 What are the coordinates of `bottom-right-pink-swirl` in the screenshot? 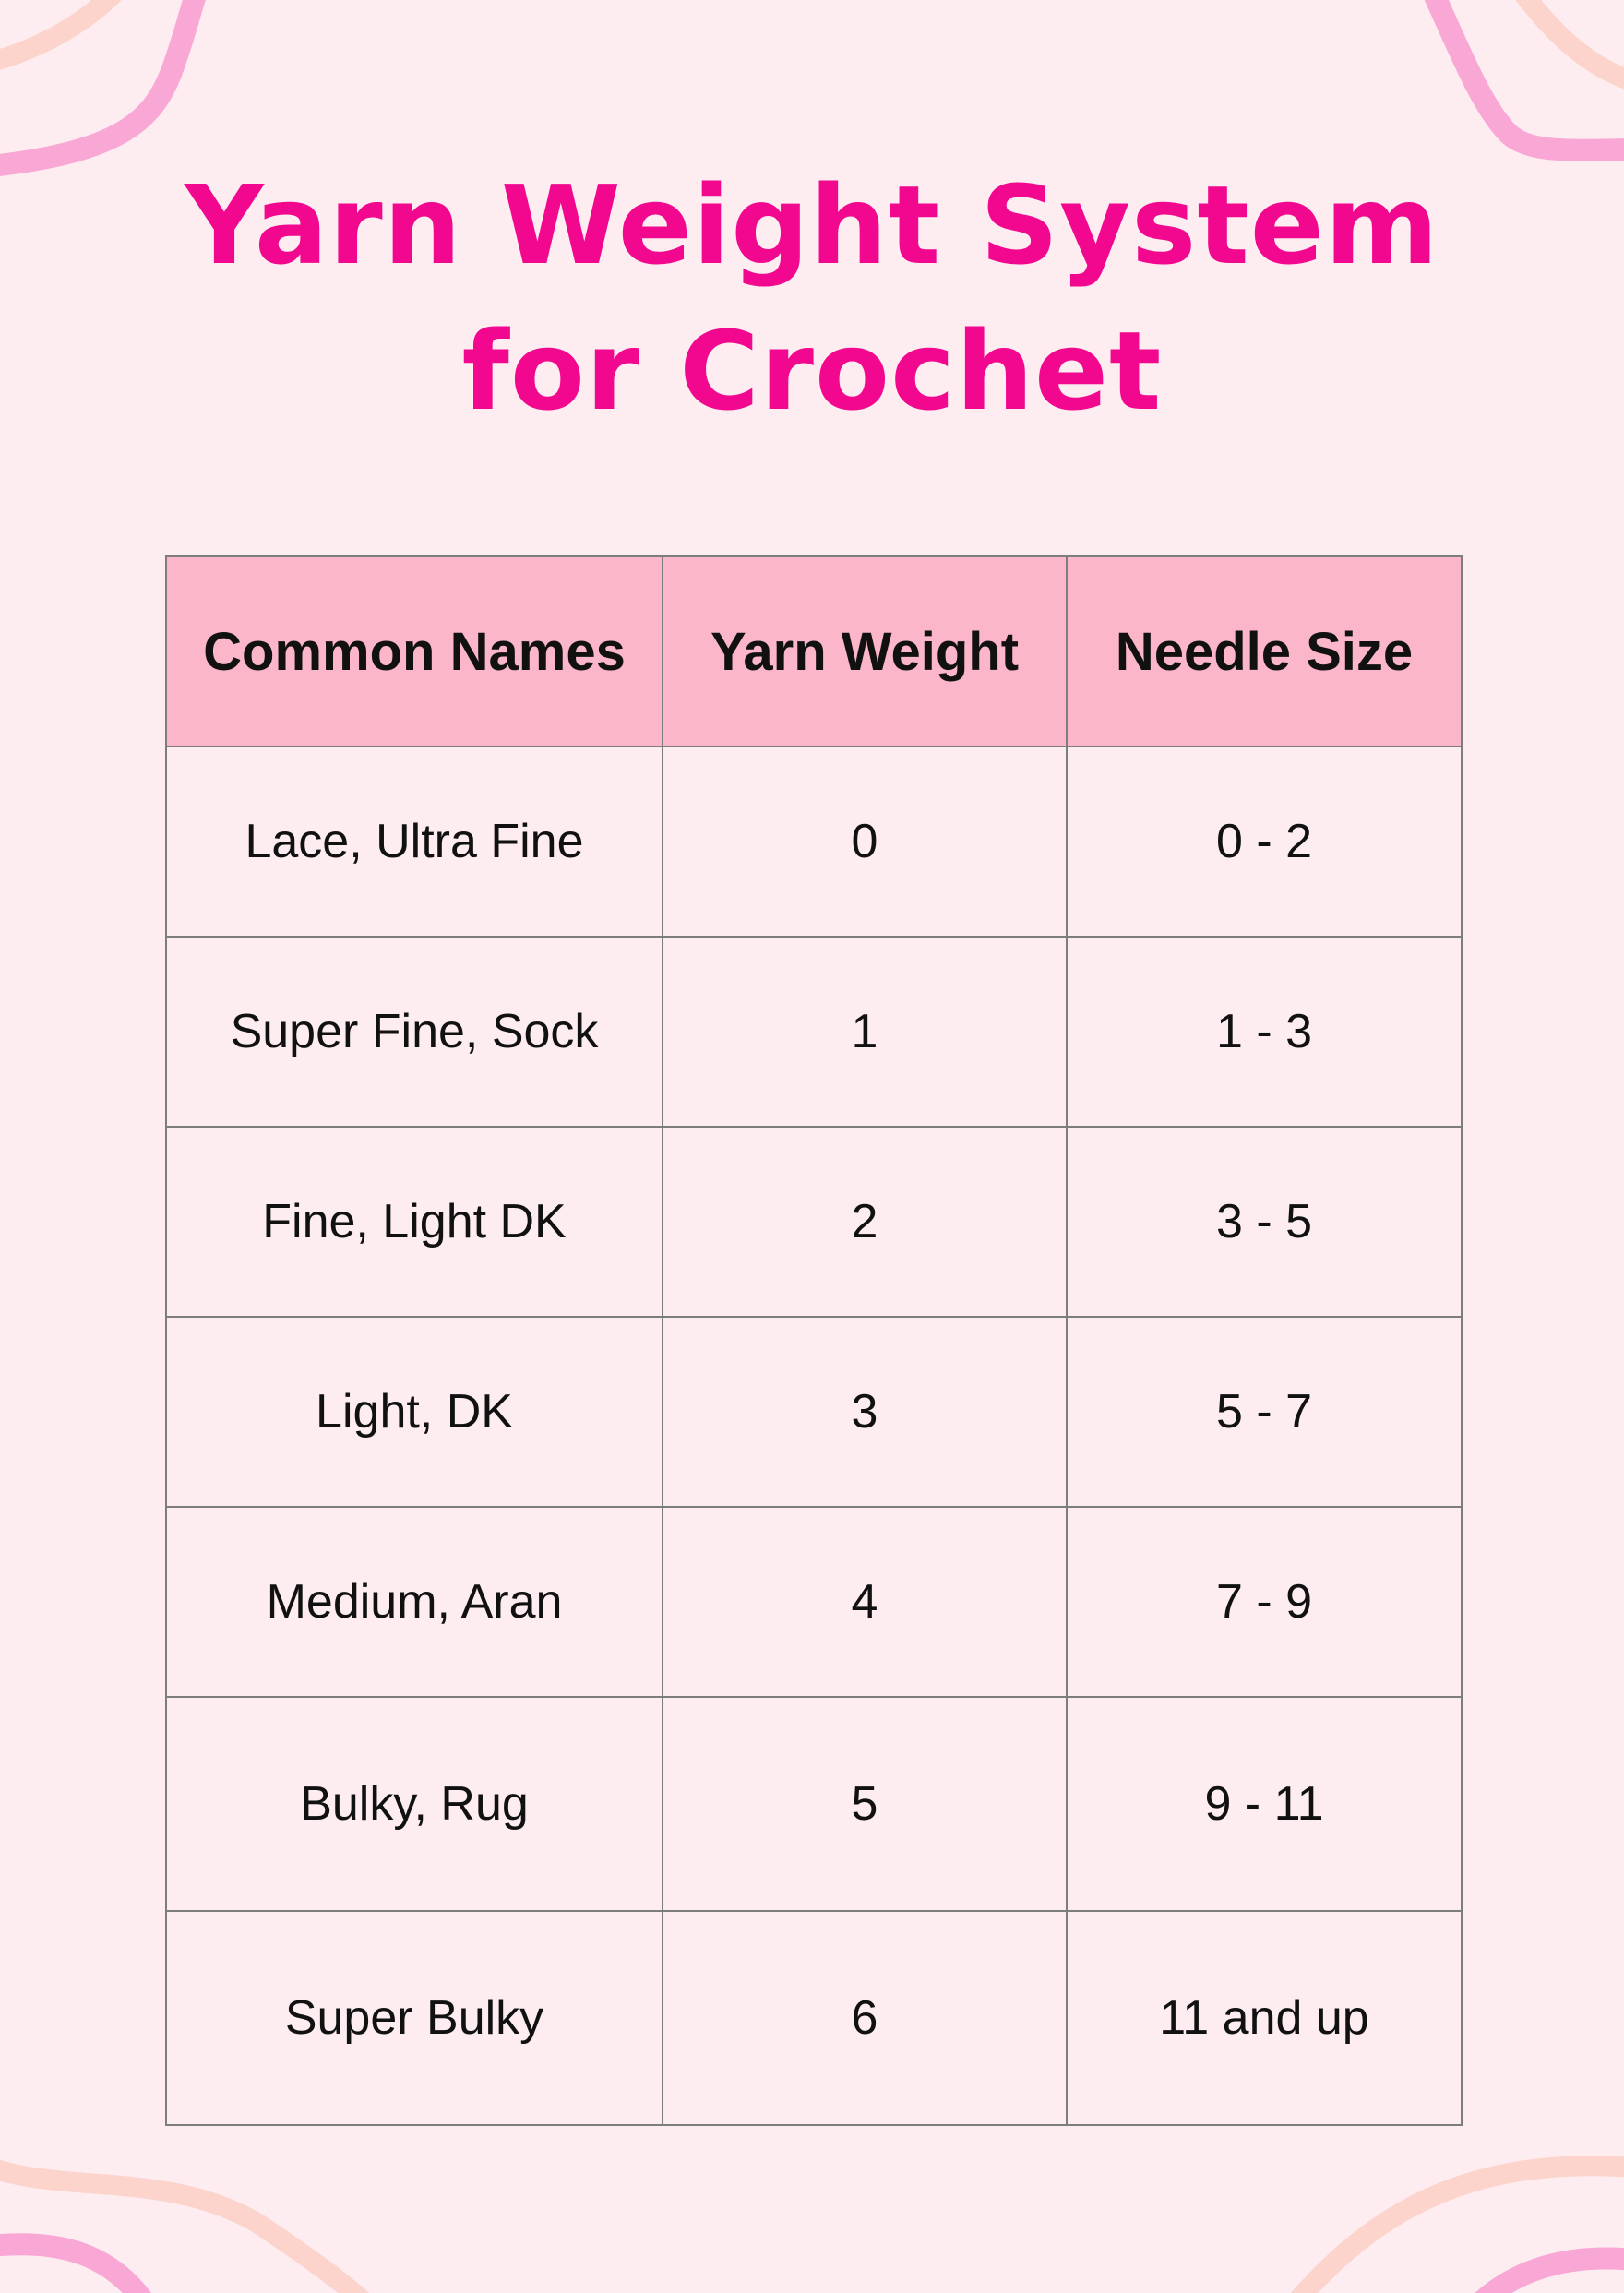 It's located at (1549, 2270).